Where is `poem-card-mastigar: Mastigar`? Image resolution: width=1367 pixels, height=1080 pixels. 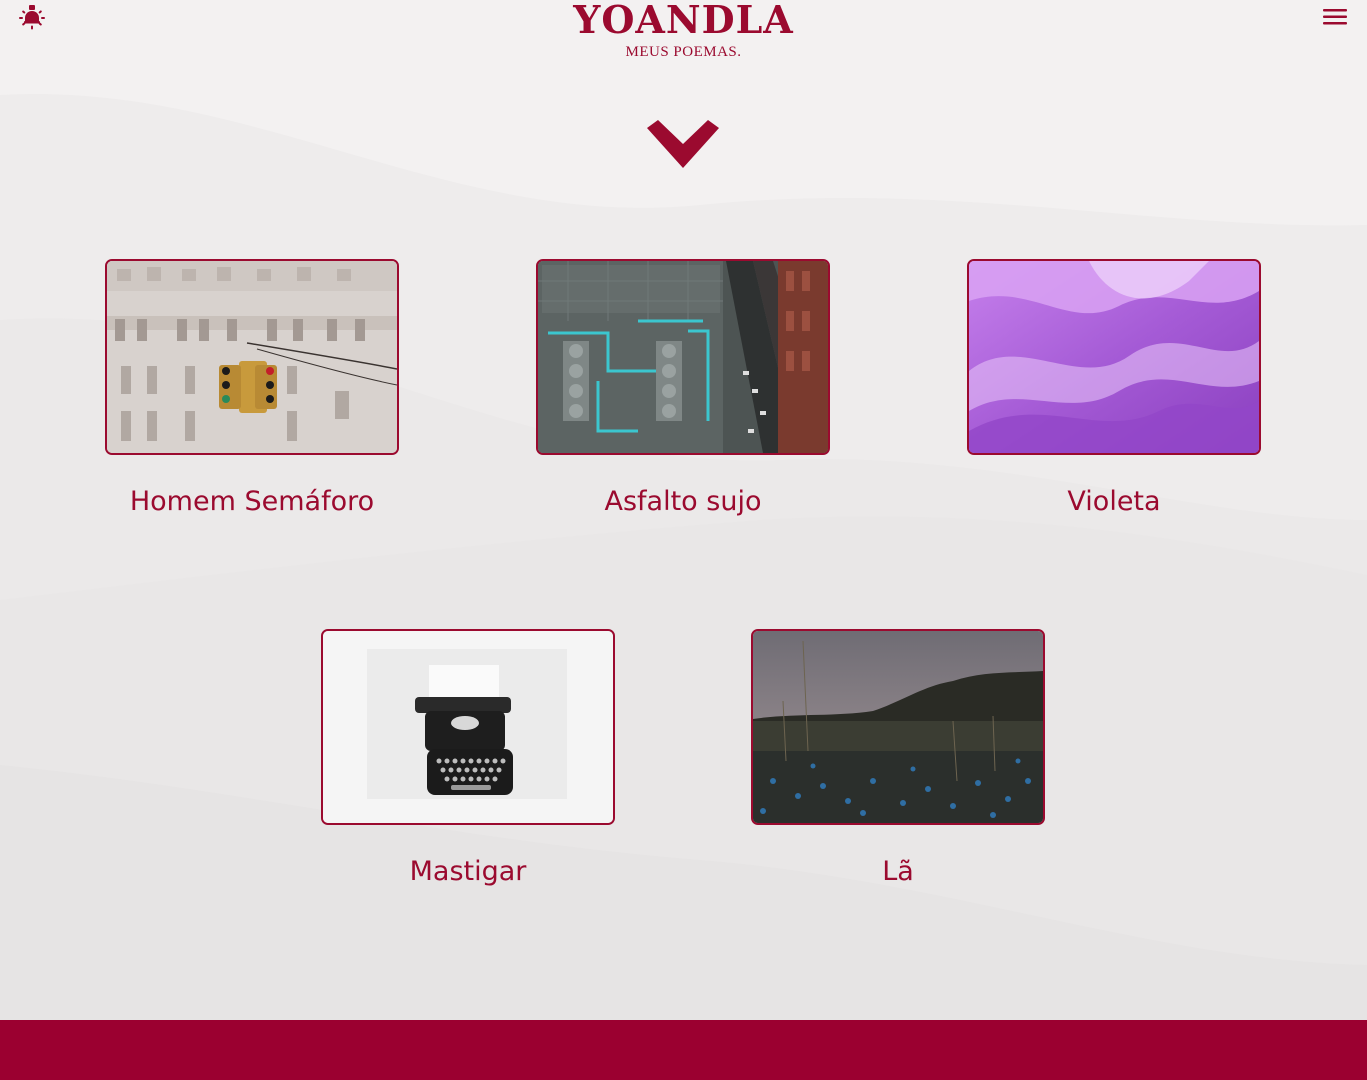
poem-card-mastigar: Mastigar is located at coordinates (468, 759).